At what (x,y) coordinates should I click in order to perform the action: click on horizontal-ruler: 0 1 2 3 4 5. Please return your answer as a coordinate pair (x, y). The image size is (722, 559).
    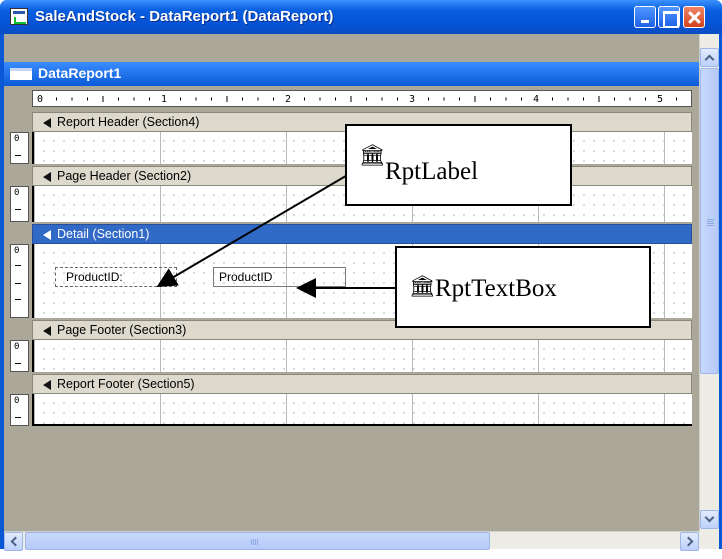
    Looking at the image, I should click on (362, 98).